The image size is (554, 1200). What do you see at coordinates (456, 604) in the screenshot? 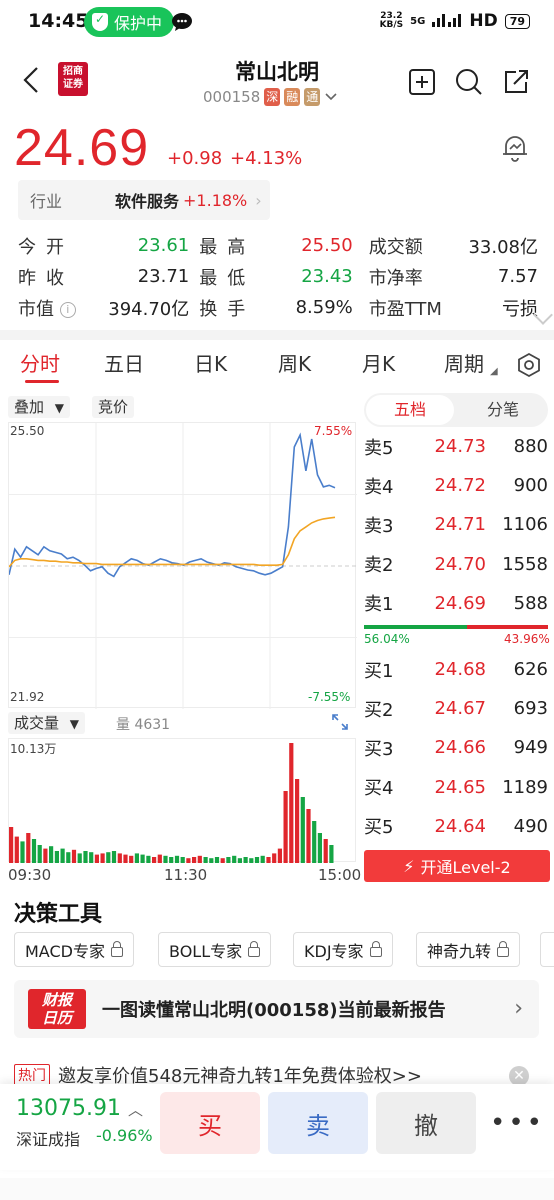
I see `ask-row: 卖1 24.69 588` at bounding box center [456, 604].